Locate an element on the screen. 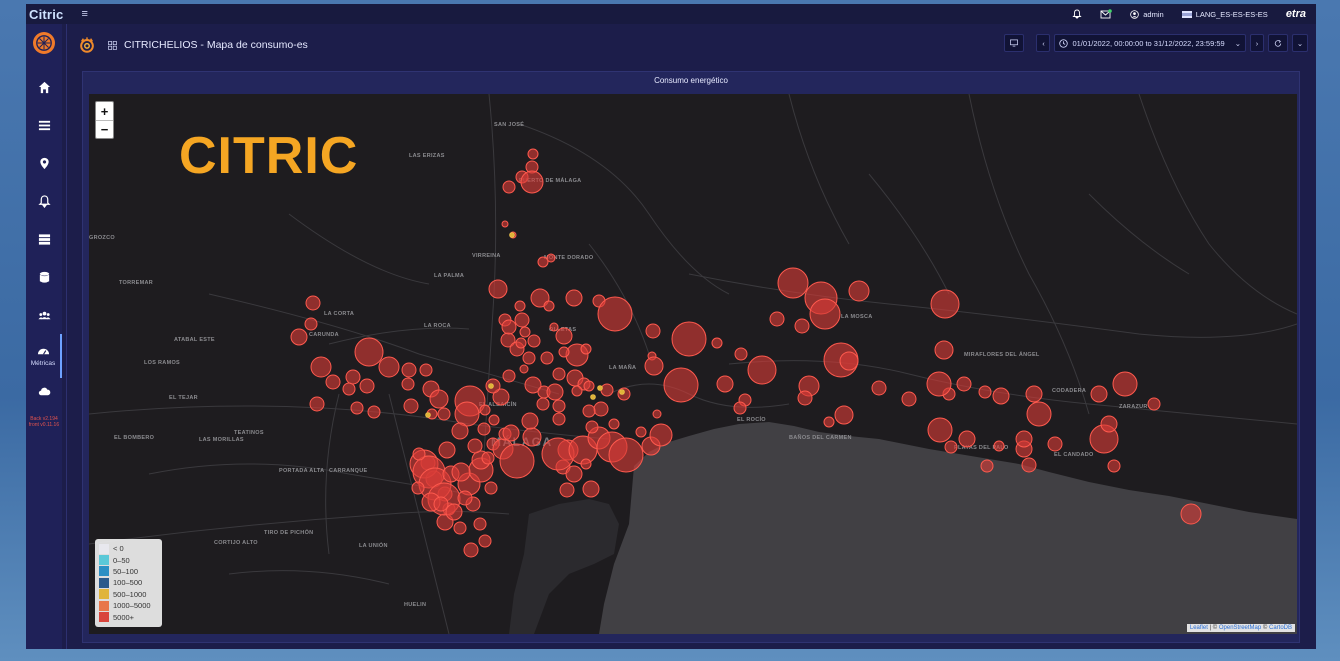  refresh-interval-dropdown: ⌄ is located at coordinates (1300, 43).